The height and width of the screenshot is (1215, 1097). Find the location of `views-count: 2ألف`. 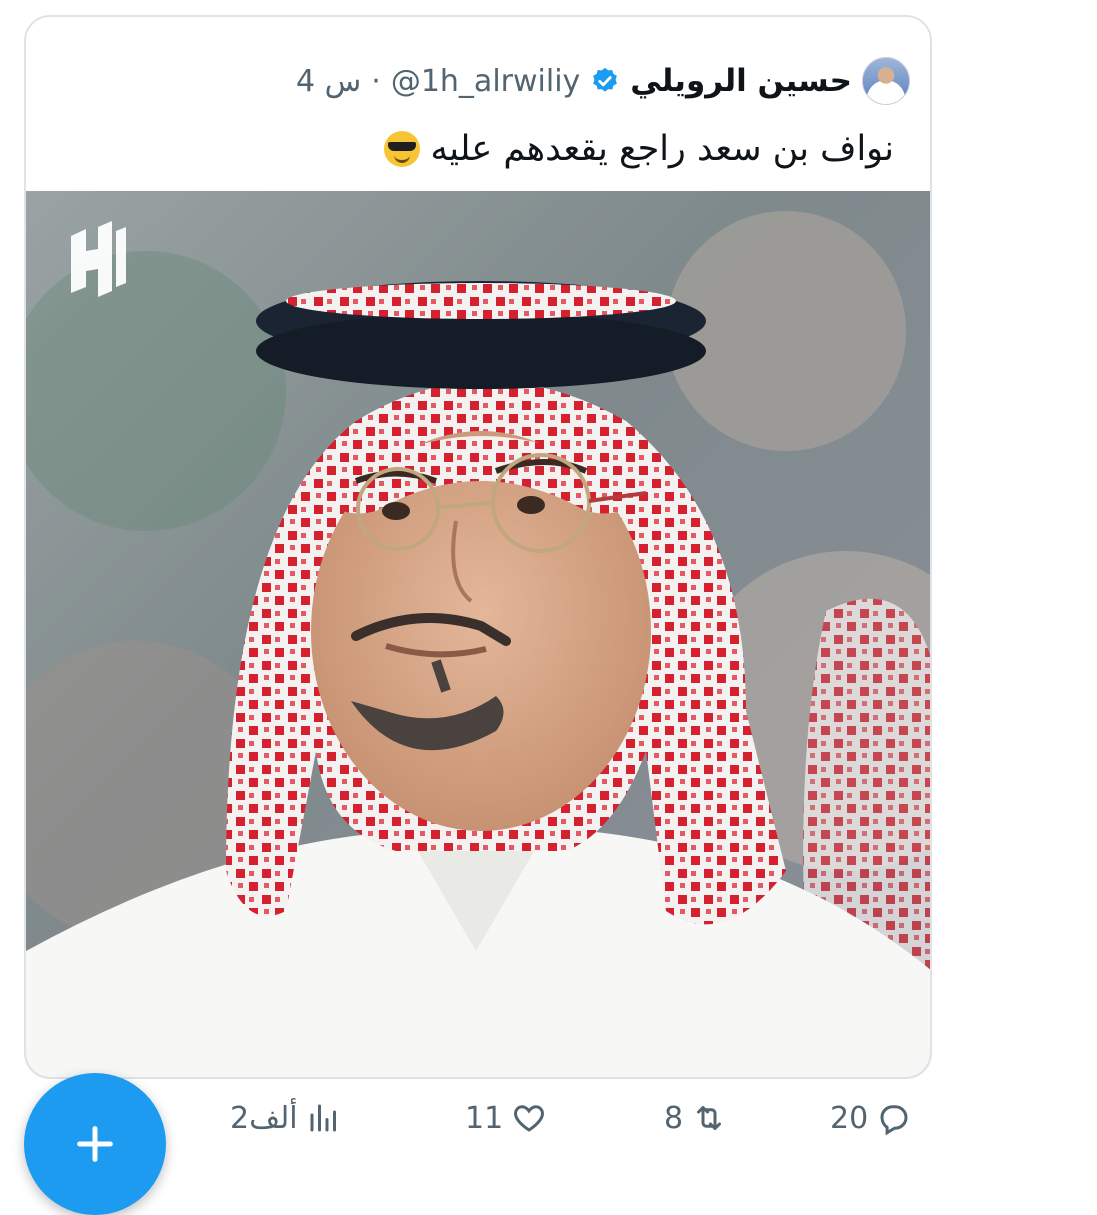

views-count: 2ألف is located at coordinates (264, 1118).